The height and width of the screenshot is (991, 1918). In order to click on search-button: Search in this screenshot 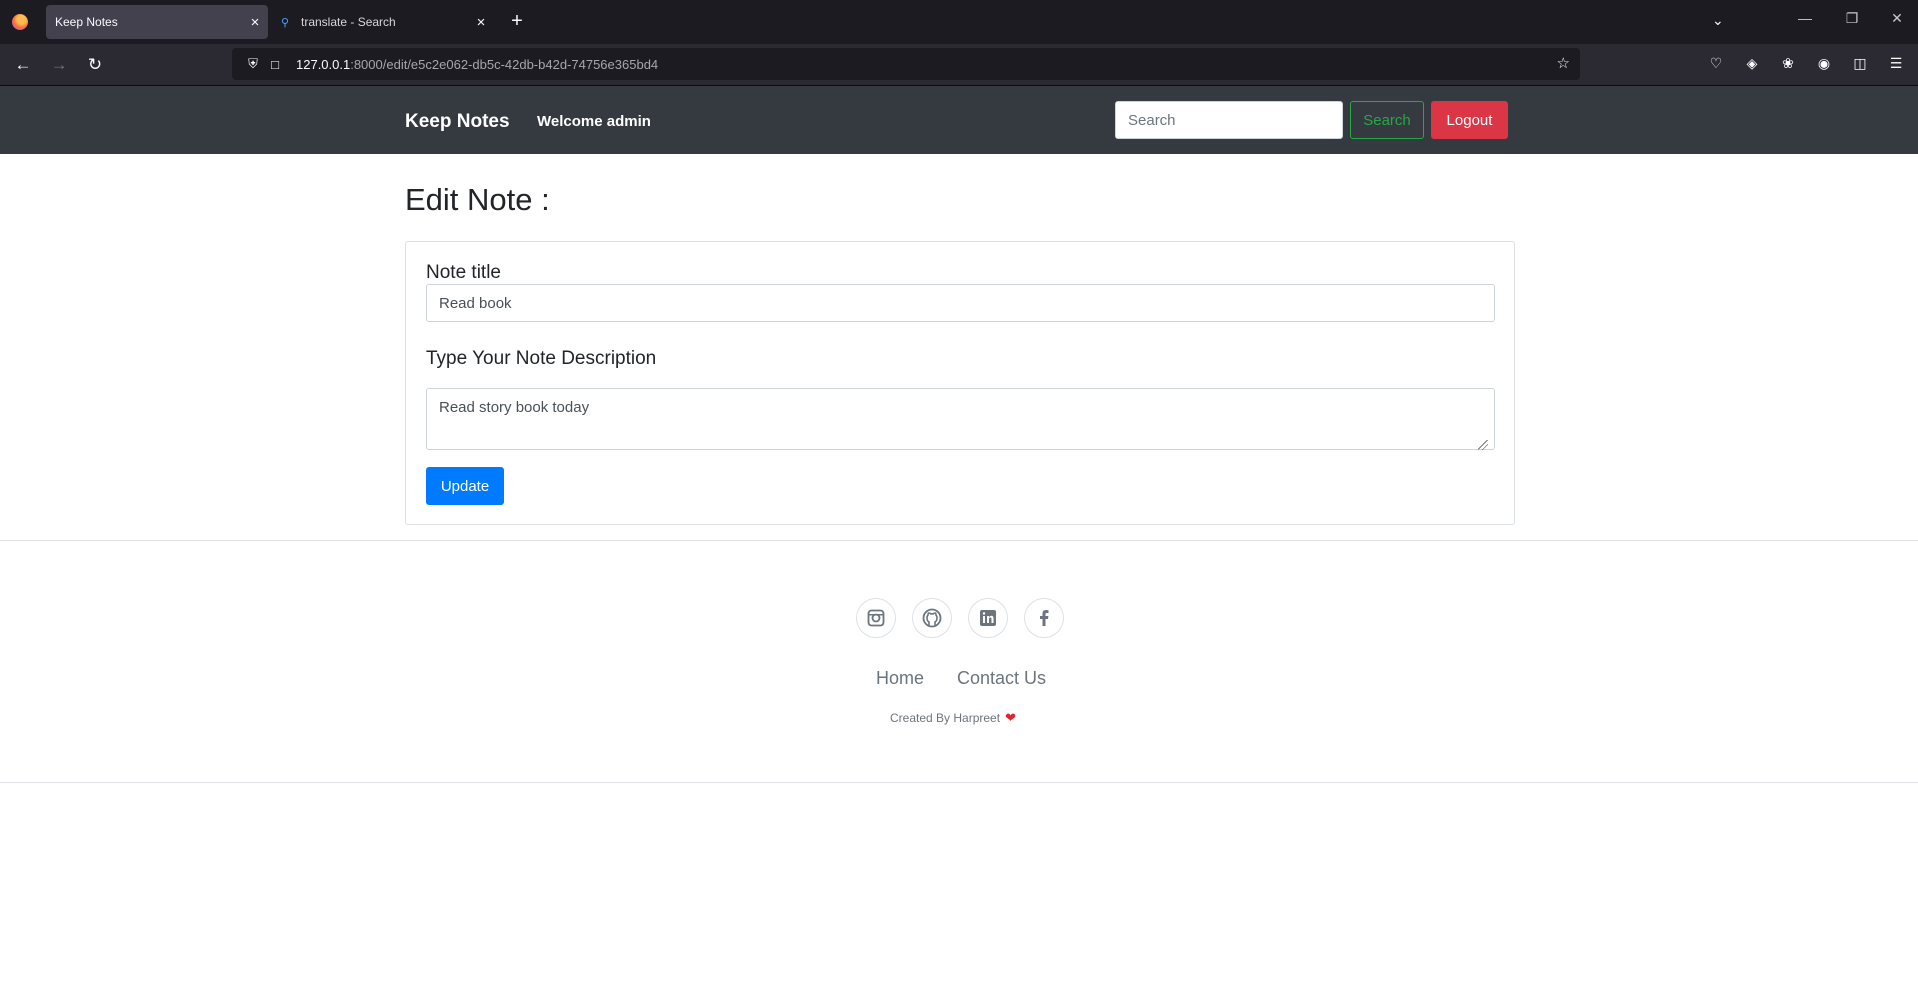, I will do `click(1387, 120)`.